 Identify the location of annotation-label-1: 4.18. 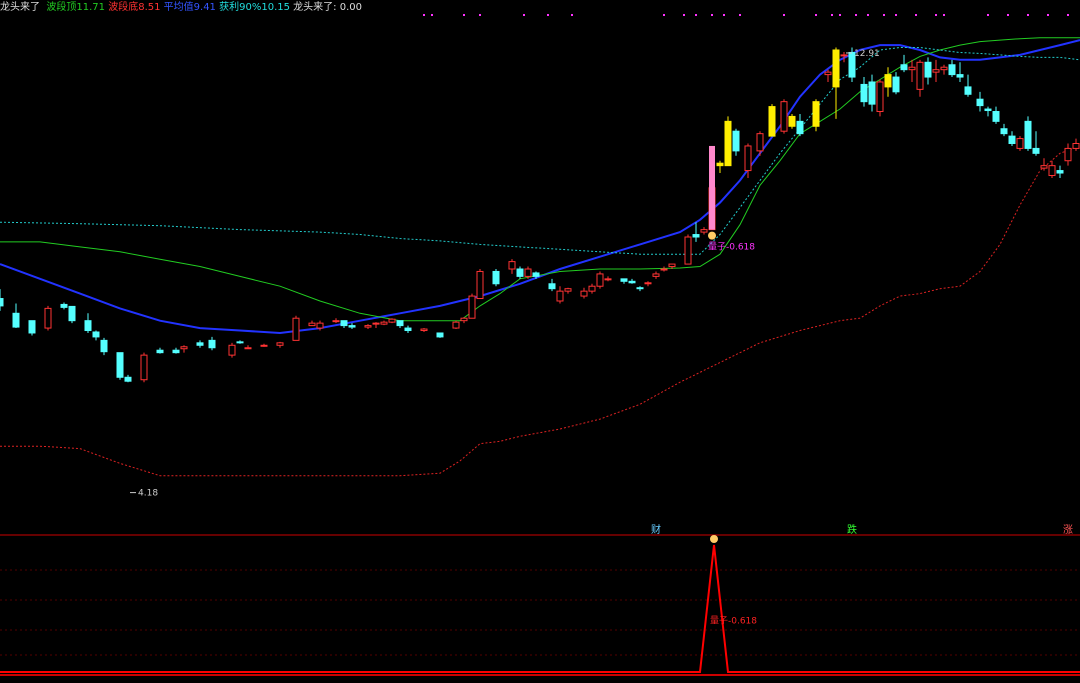
(148, 494).